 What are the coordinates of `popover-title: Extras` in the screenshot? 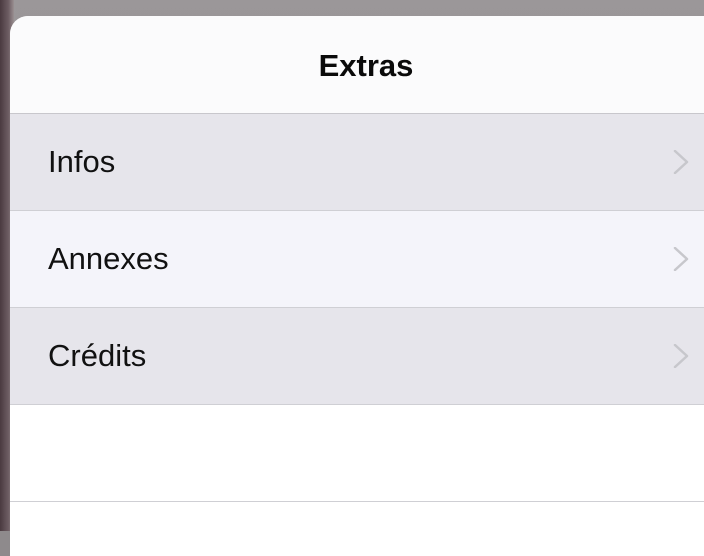 It's located at (366, 65).